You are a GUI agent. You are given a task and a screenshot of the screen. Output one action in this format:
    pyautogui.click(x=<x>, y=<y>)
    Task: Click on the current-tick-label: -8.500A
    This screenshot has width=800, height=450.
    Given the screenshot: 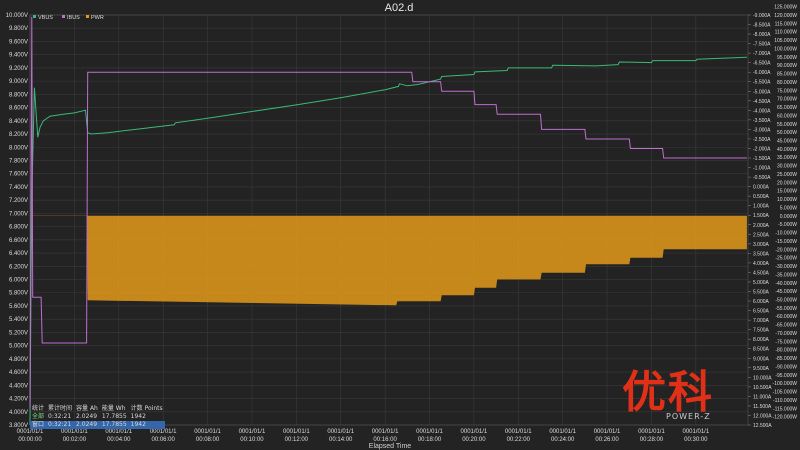 What is the action you would take?
    pyautogui.click(x=762, y=26)
    